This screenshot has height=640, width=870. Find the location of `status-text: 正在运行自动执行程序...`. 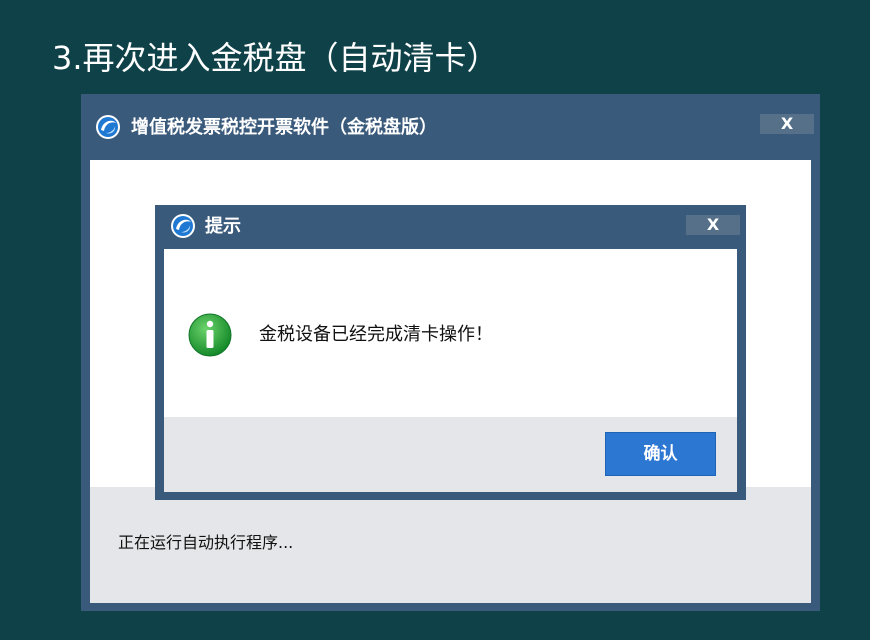

status-text: 正在运行自动执行程序... is located at coordinates (206, 542).